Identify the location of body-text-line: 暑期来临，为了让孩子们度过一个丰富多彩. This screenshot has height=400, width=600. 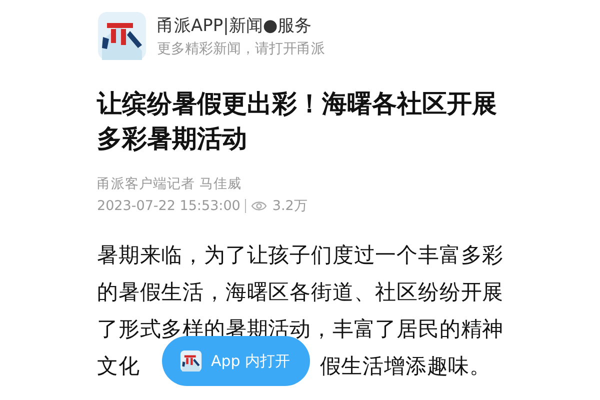
(301, 255).